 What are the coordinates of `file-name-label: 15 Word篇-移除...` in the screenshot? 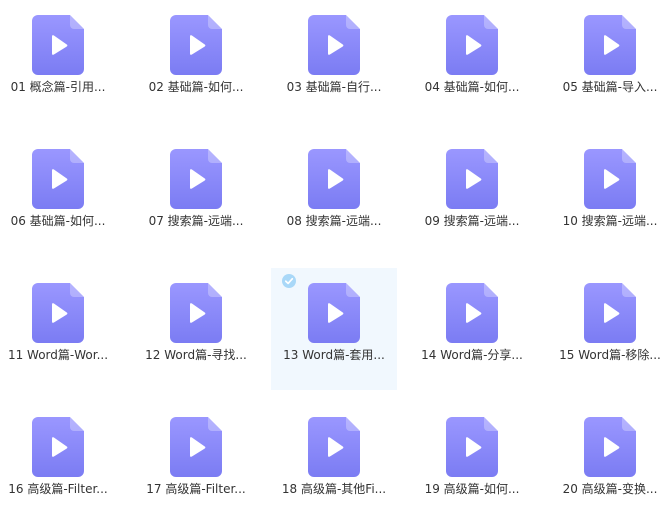 It's located at (610, 355).